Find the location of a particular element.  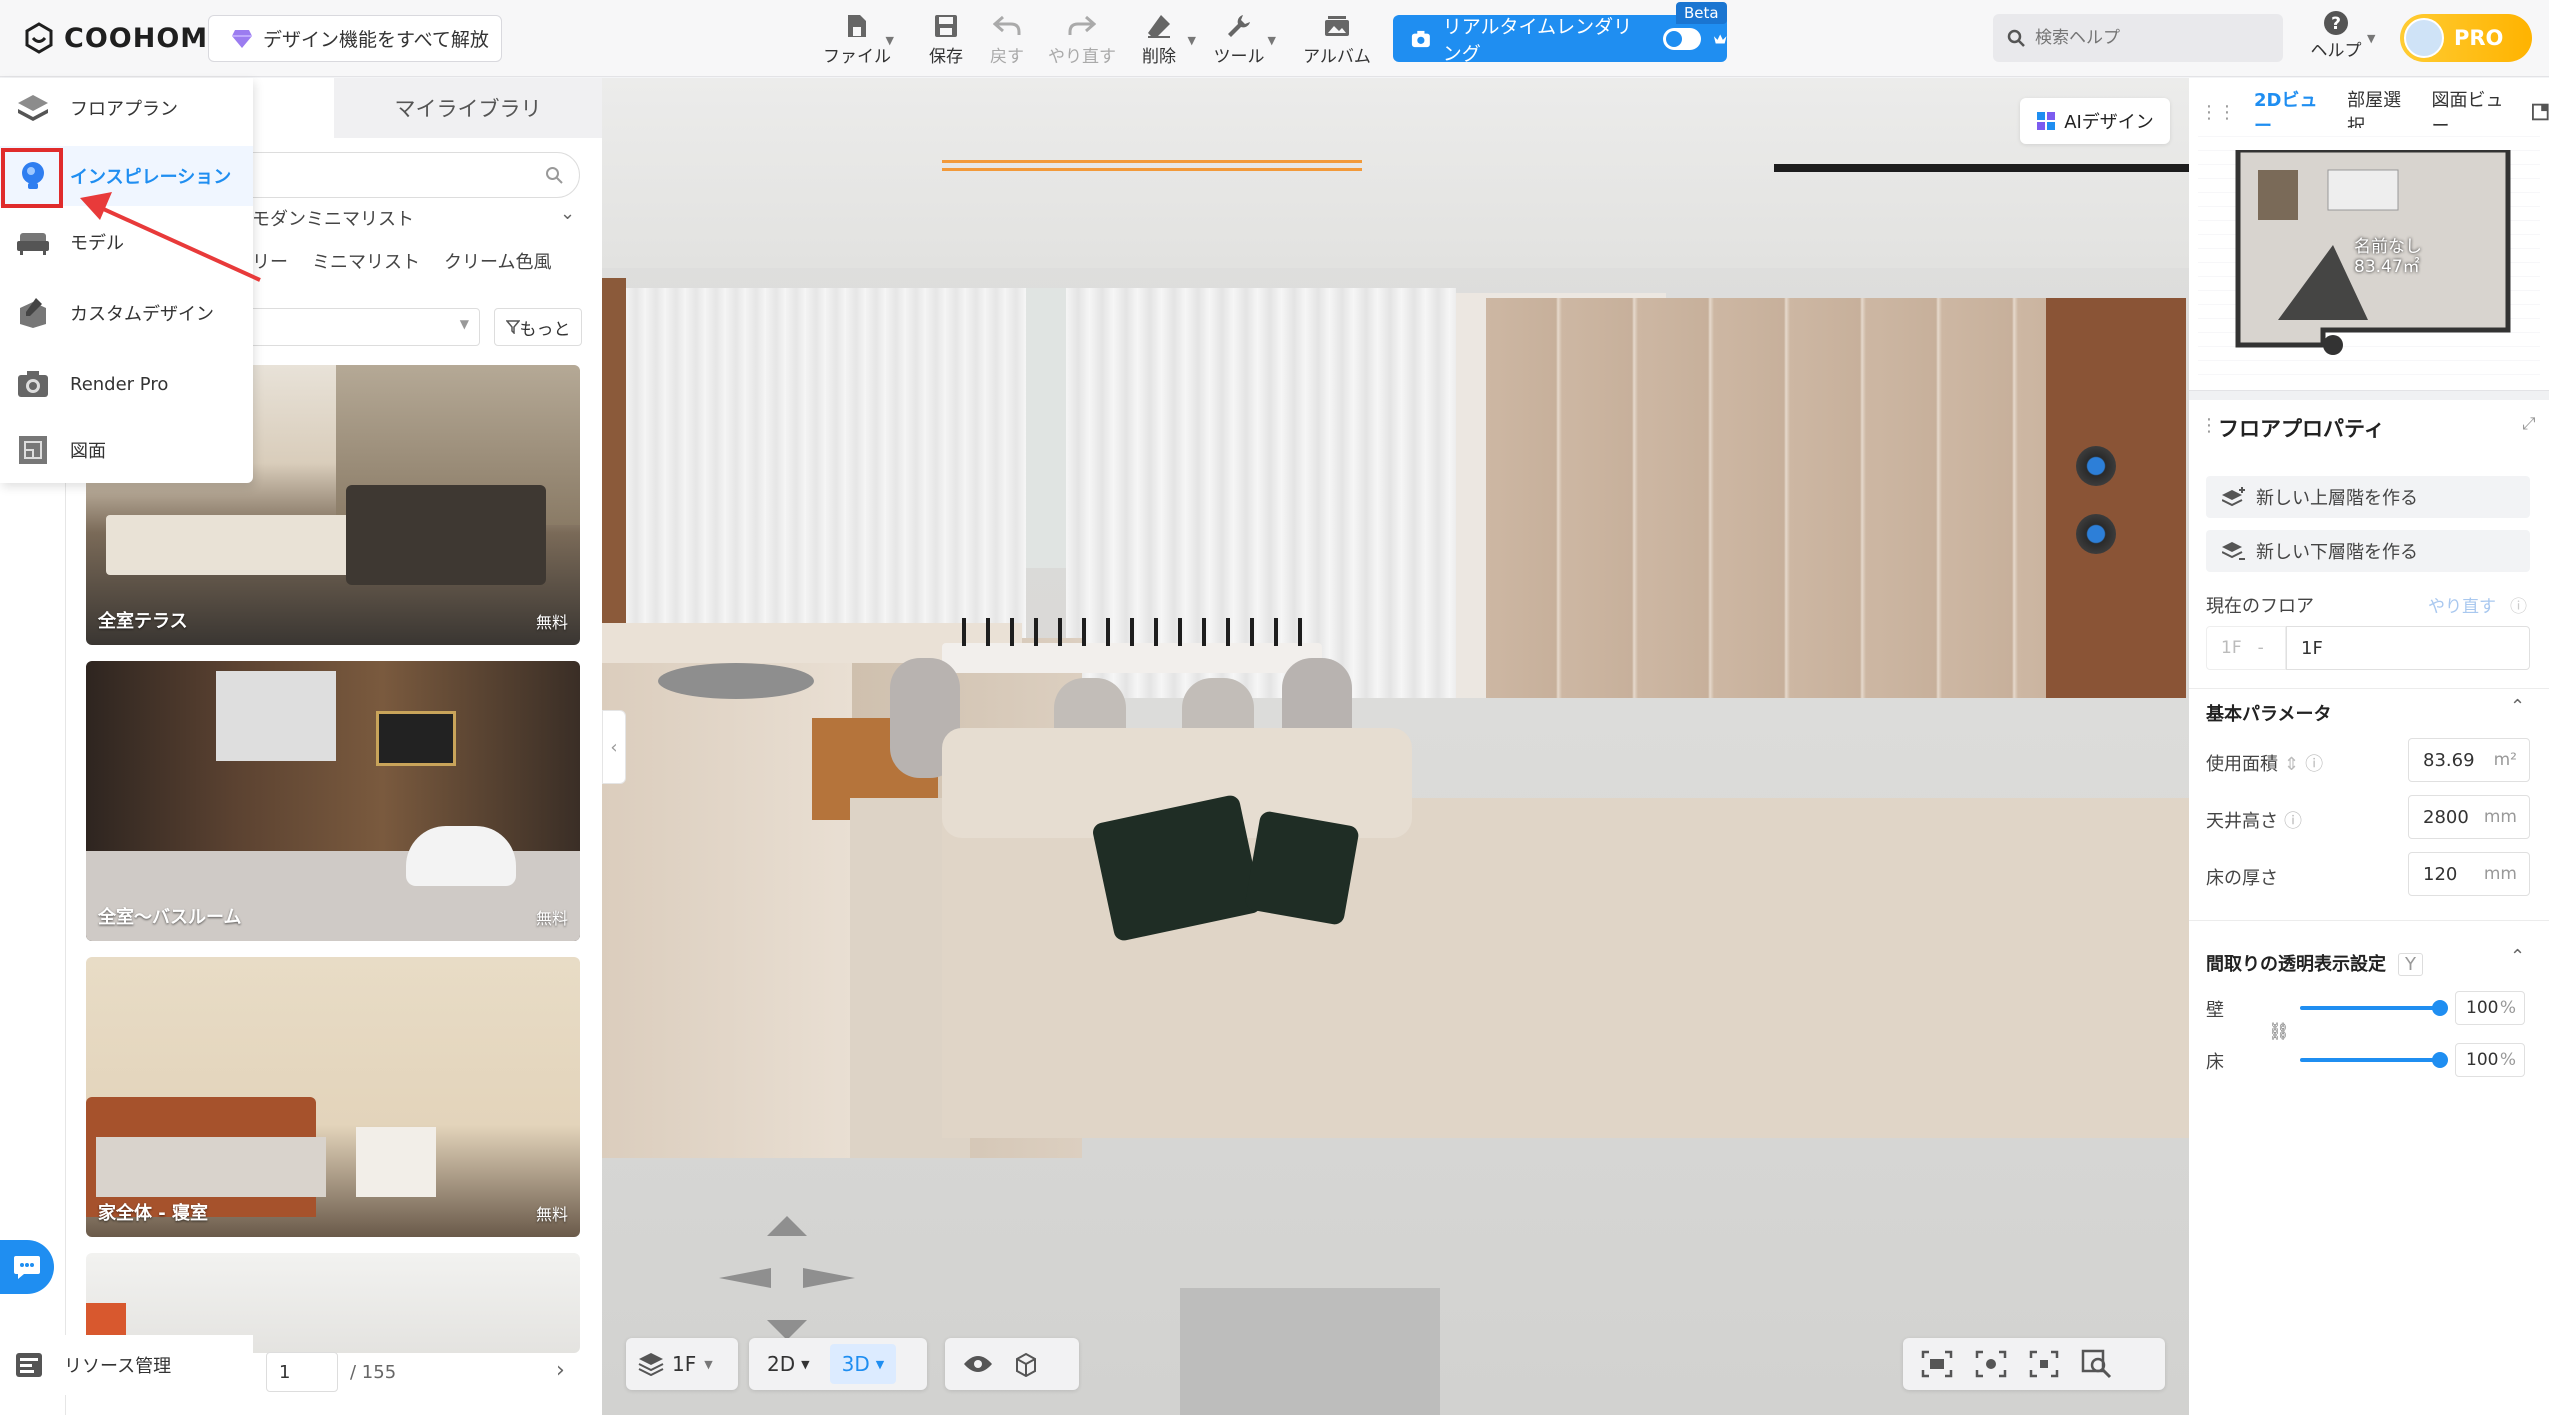

album-label: アルバム is located at coordinates (1337, 57).